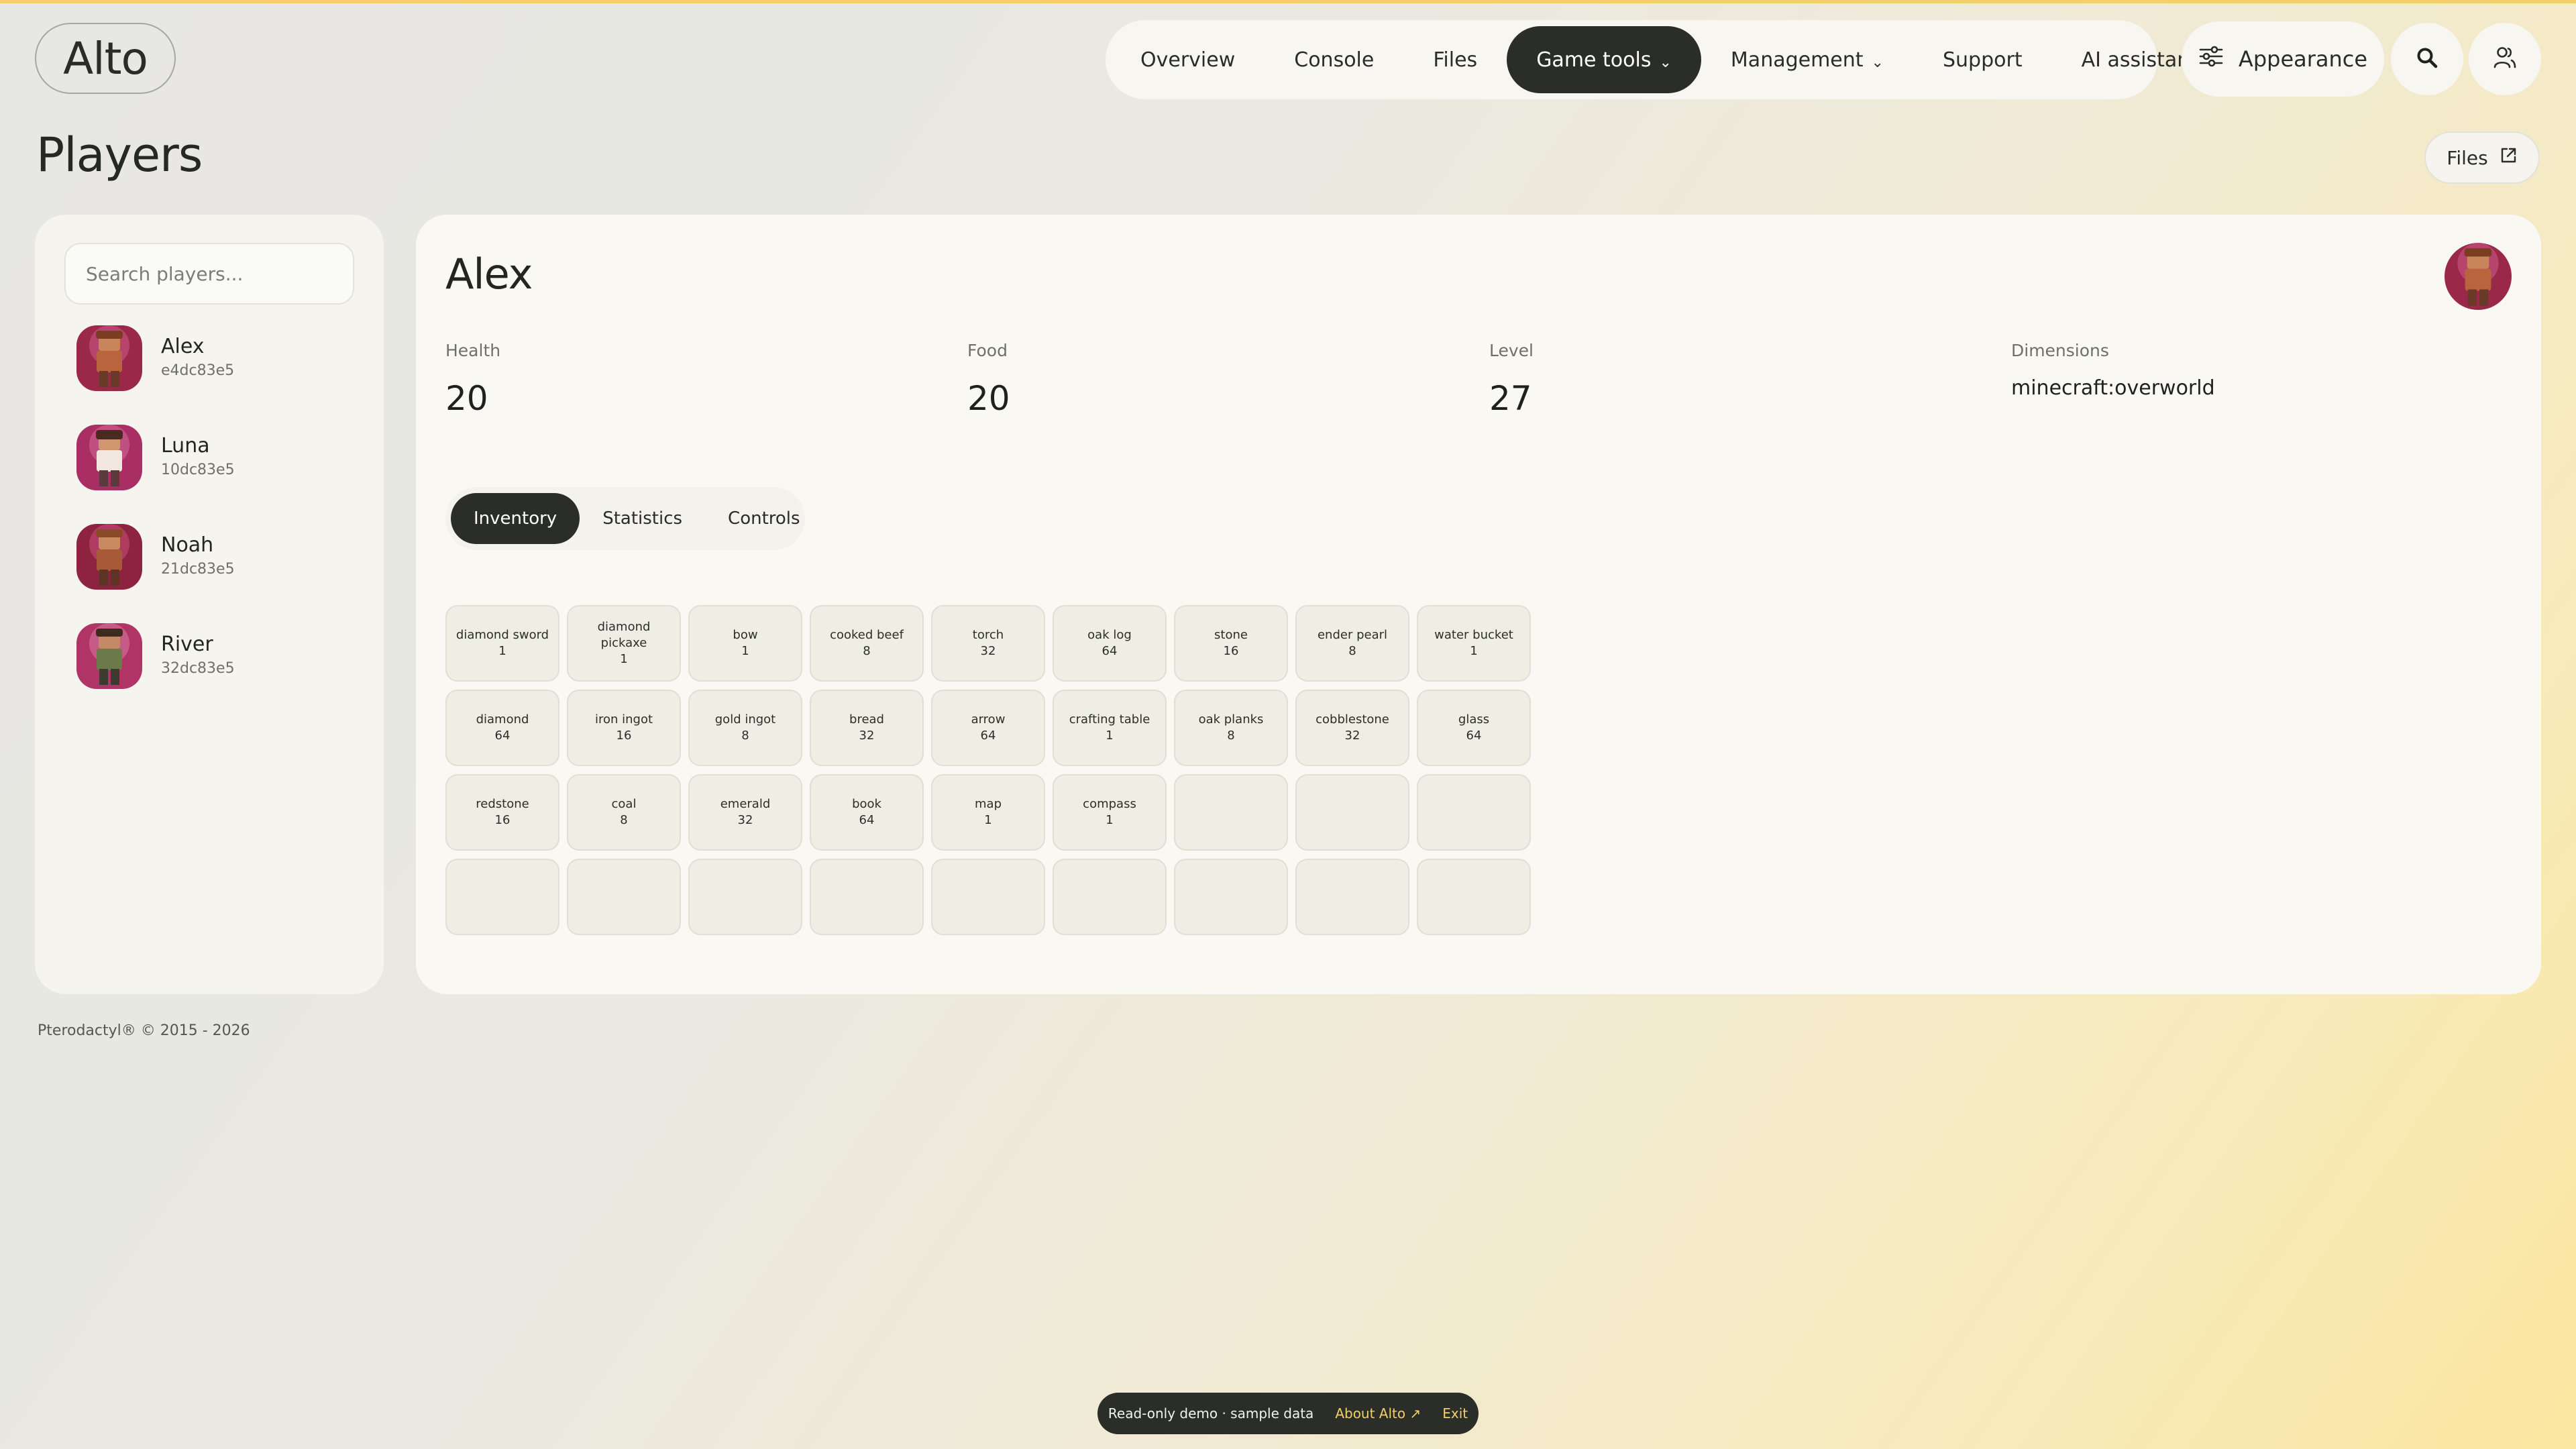 This screenshot has width=2576, height=1449. Describe the element at coordinates (183, 346) in the screenshot. I see `player-name: Alex` at that location.